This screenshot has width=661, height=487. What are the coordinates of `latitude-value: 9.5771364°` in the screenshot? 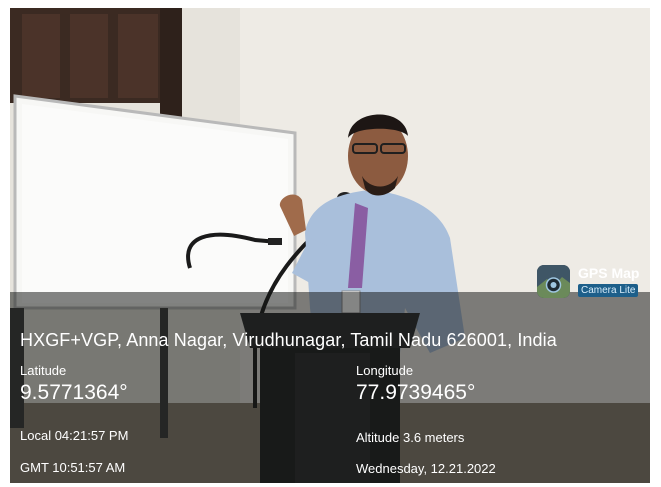 It's located at (74, 392).